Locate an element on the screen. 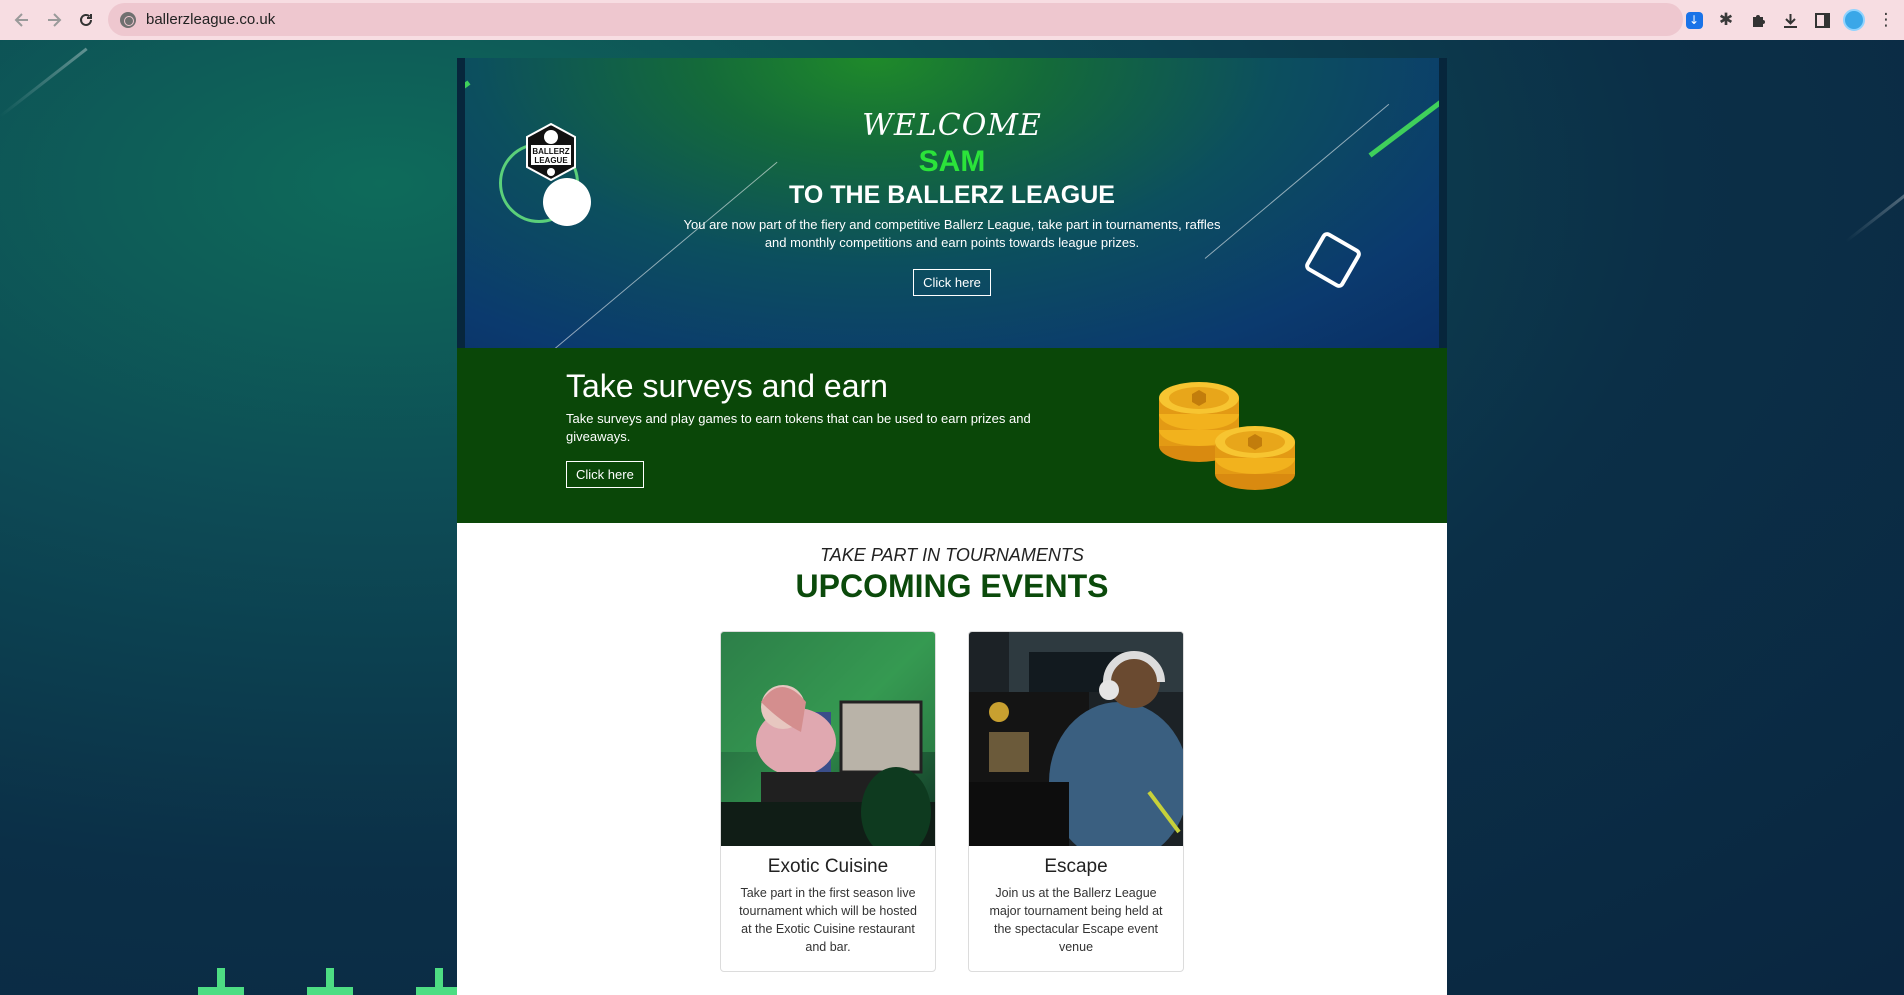  bug-icon: ✱ is located at coordinates (1726, 20).